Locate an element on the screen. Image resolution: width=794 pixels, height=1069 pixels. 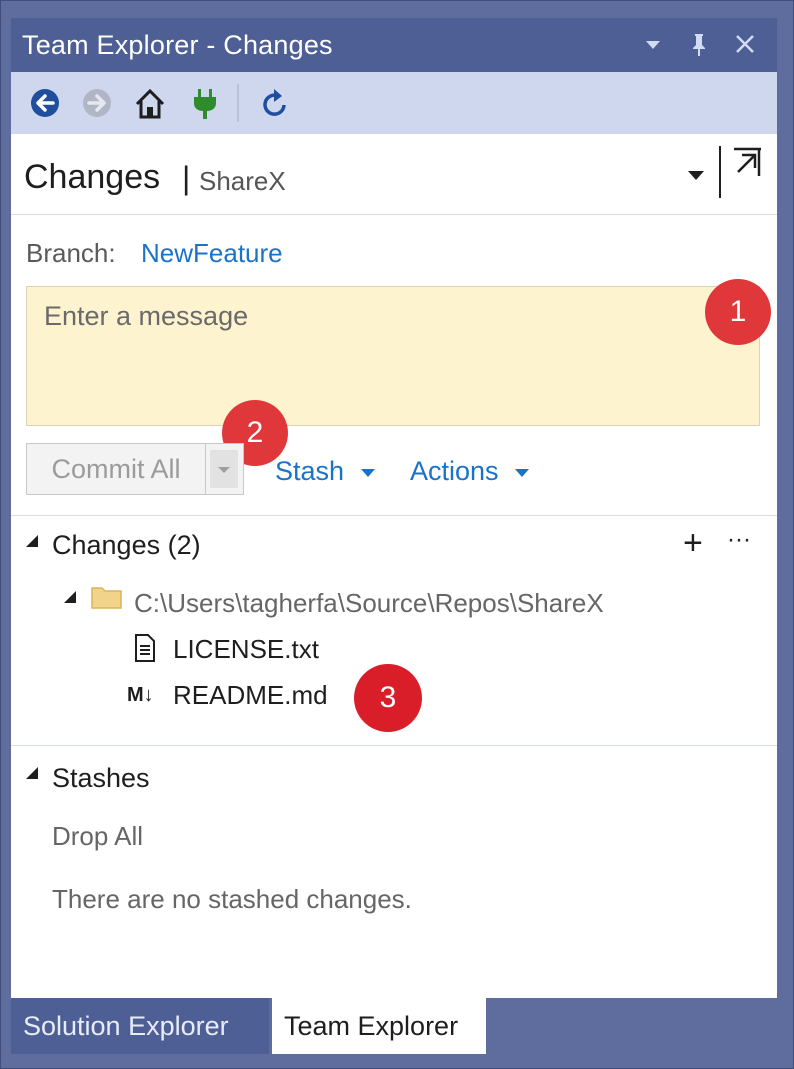
actions-menu-link: Actions is located at coordinates (471, 471).